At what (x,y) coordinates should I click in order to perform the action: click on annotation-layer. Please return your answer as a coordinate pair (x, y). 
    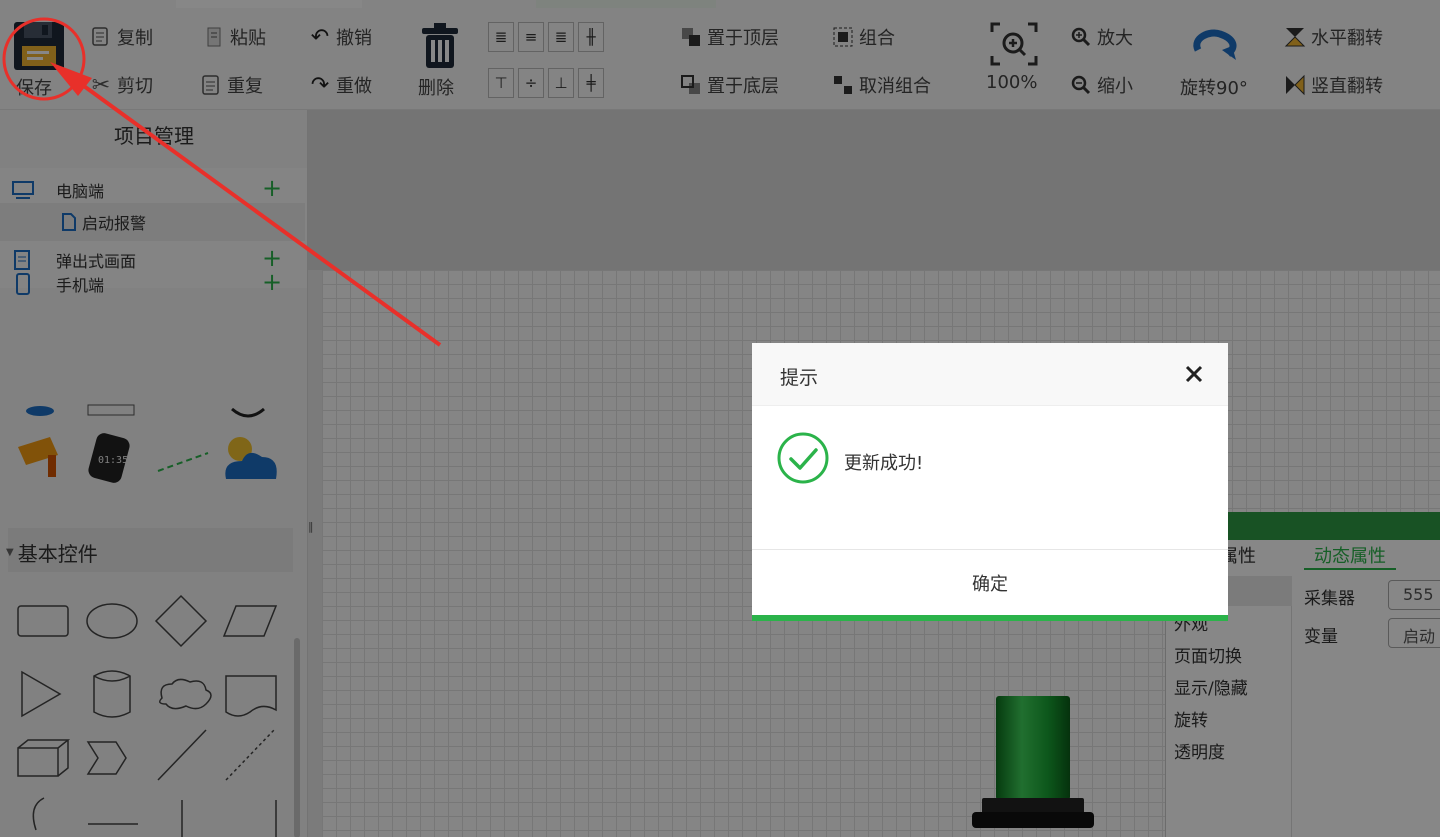
    Looking at the image, I should click on (222, 182).